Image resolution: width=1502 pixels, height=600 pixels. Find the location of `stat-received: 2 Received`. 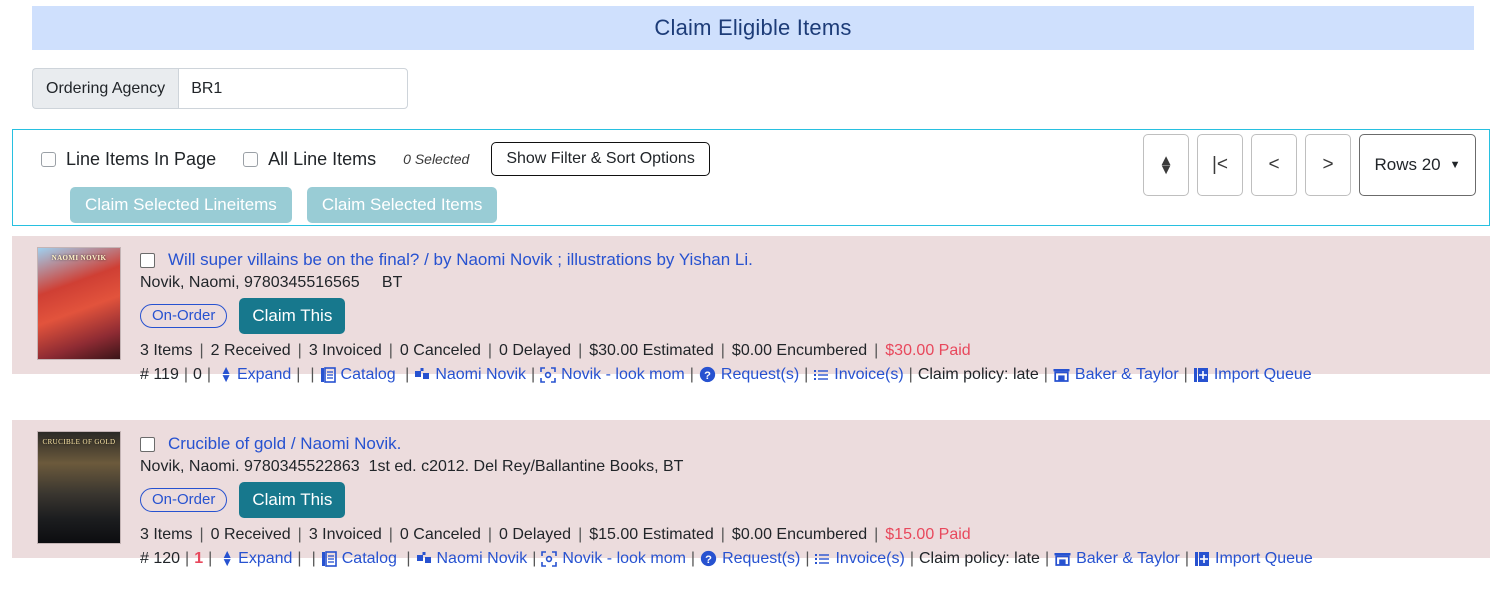

stat-received: 2 Received is located at coordinates (250, 350).